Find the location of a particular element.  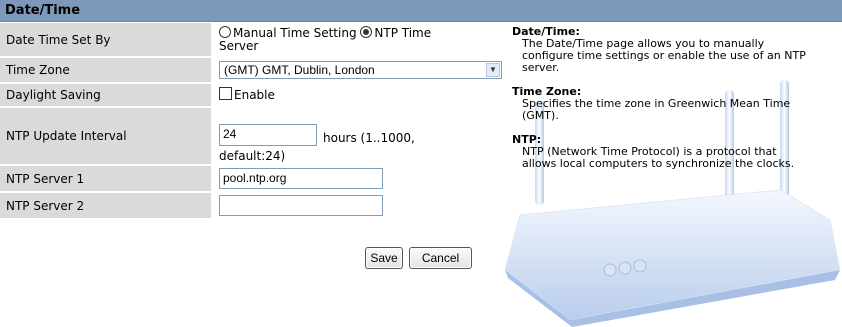

ntp-server-2-value is located at coordinates (360, 205).